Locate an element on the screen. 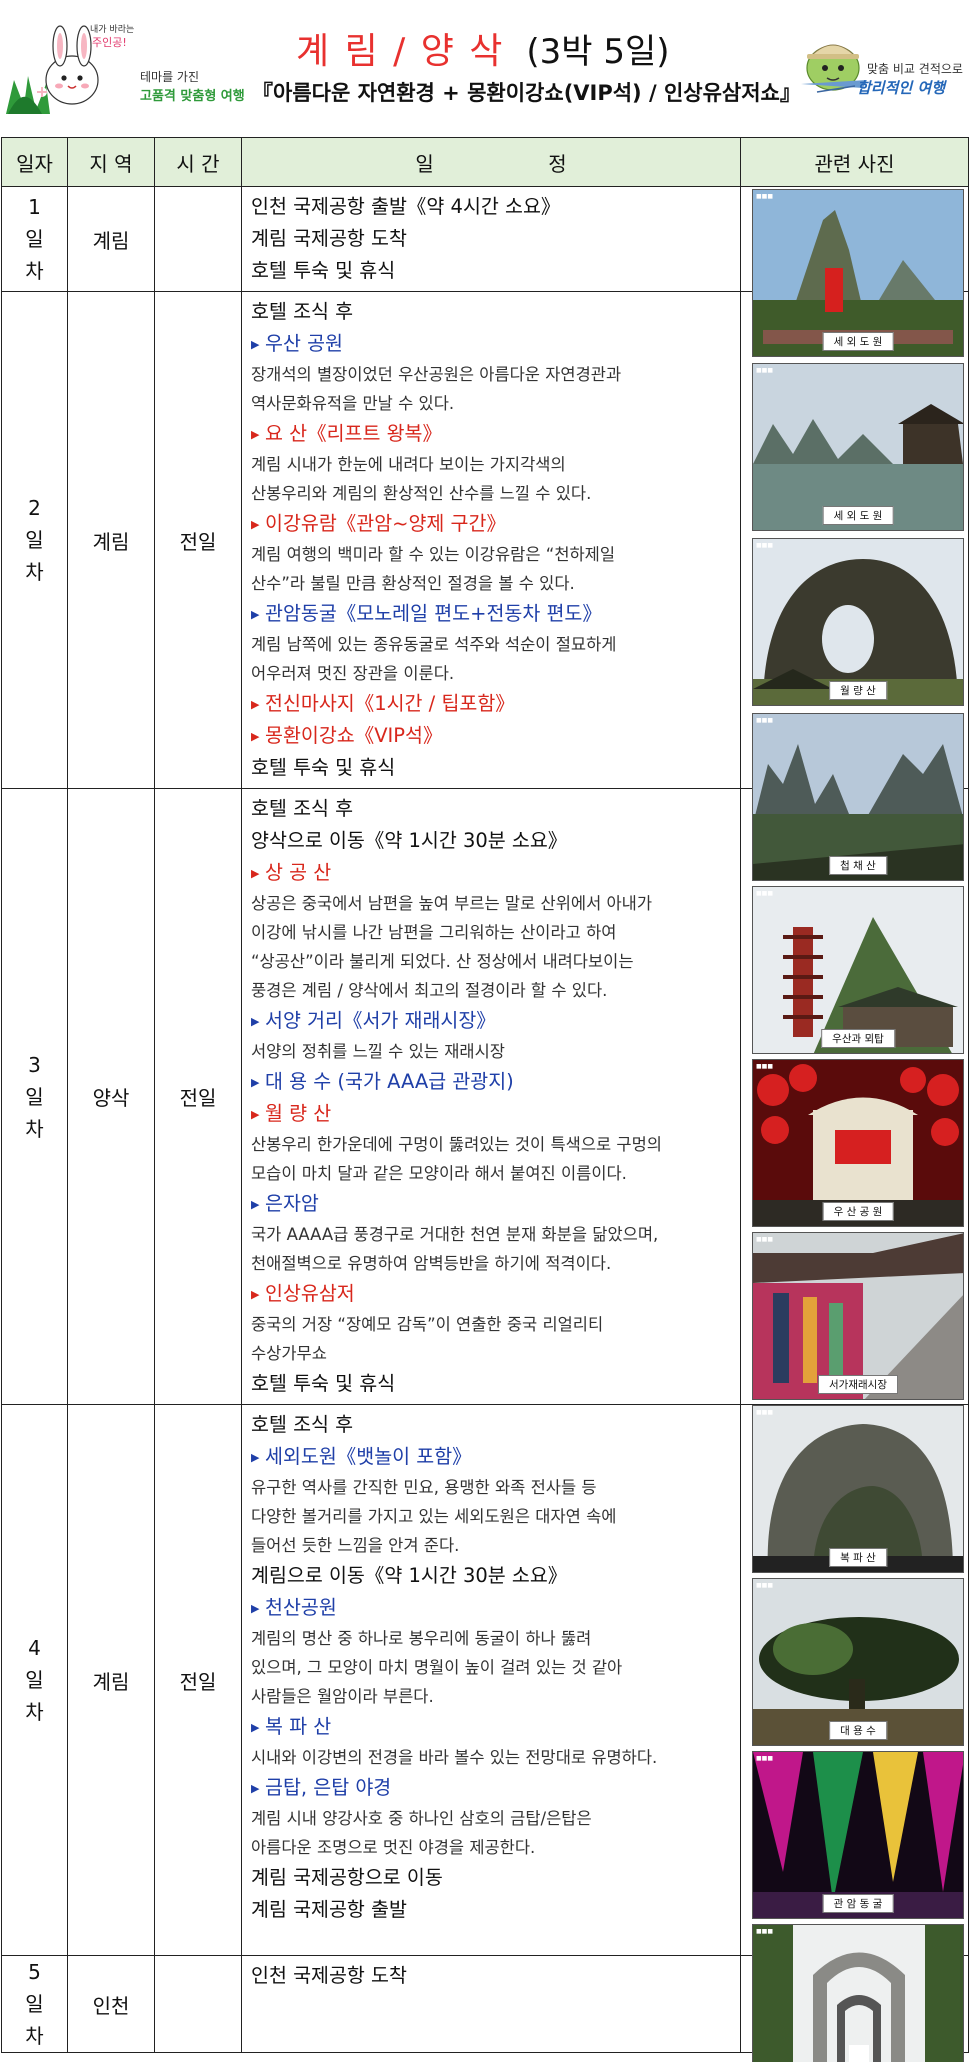 The width and height of the screenshot is (969, 2062). tagline-theme: 테마를 가진 is located at coordinates (170, 77).